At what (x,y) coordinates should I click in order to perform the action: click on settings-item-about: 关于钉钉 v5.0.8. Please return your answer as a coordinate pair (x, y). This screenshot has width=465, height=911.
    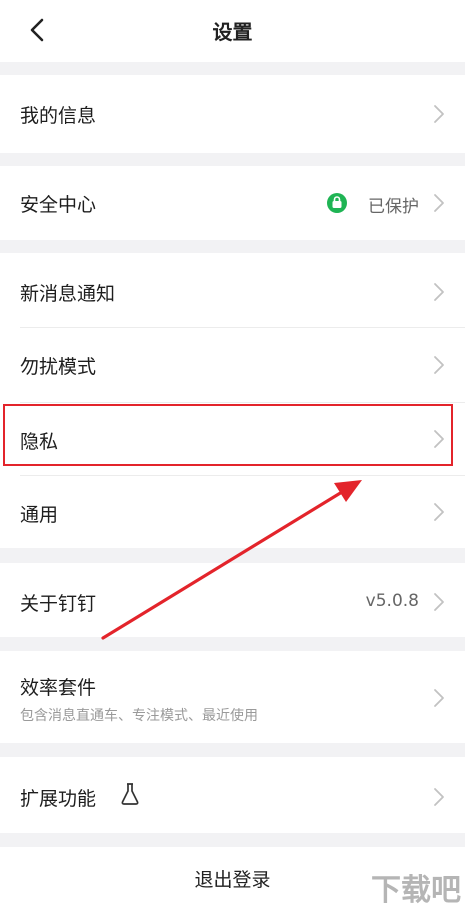
    Looking at the image, I should click on (232, 600).